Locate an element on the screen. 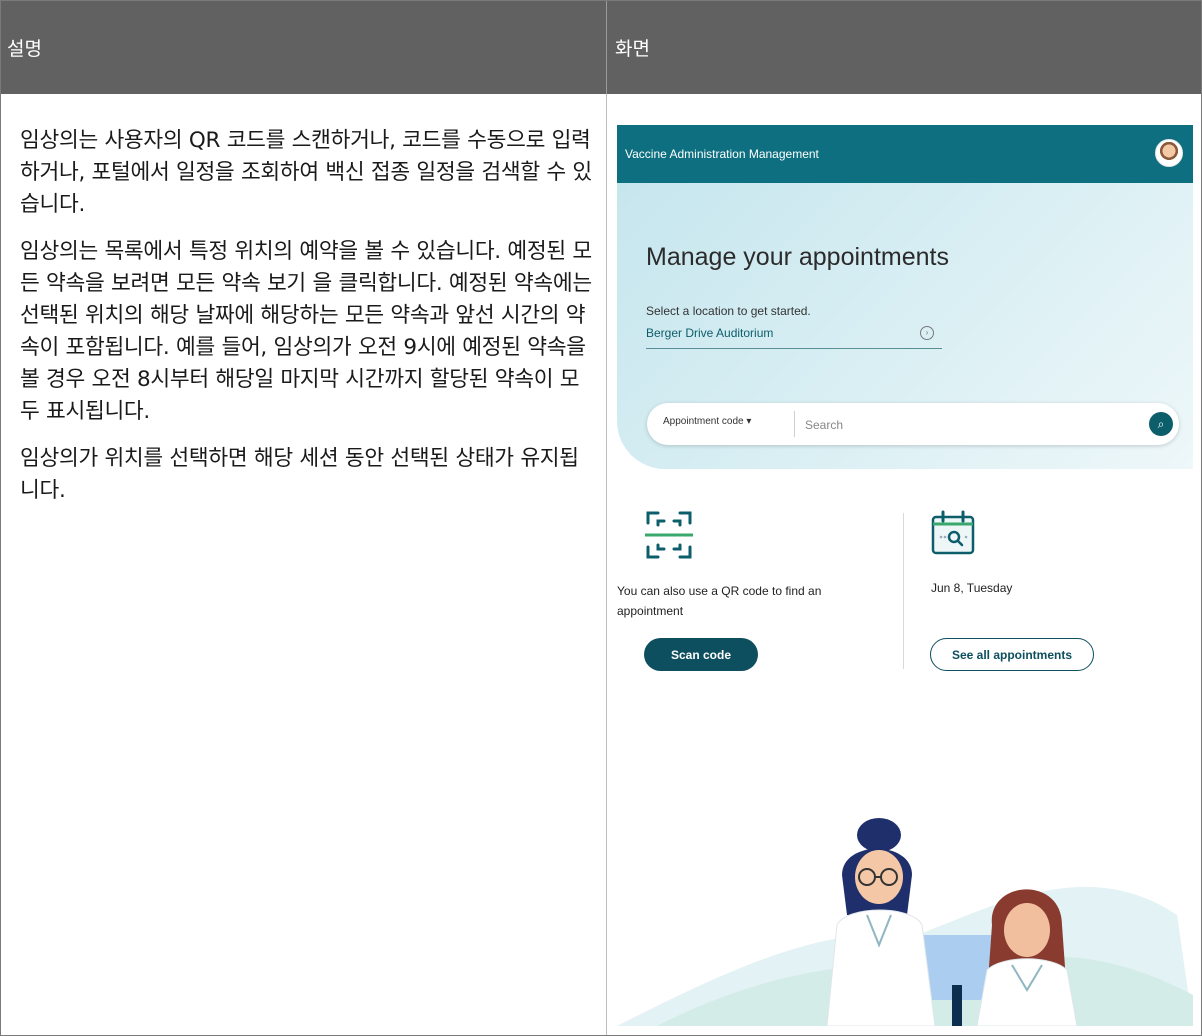 This screenshot has width=1202, height=1036. app-title: Vaccine Administration Management is located at coordinates (722, 154).